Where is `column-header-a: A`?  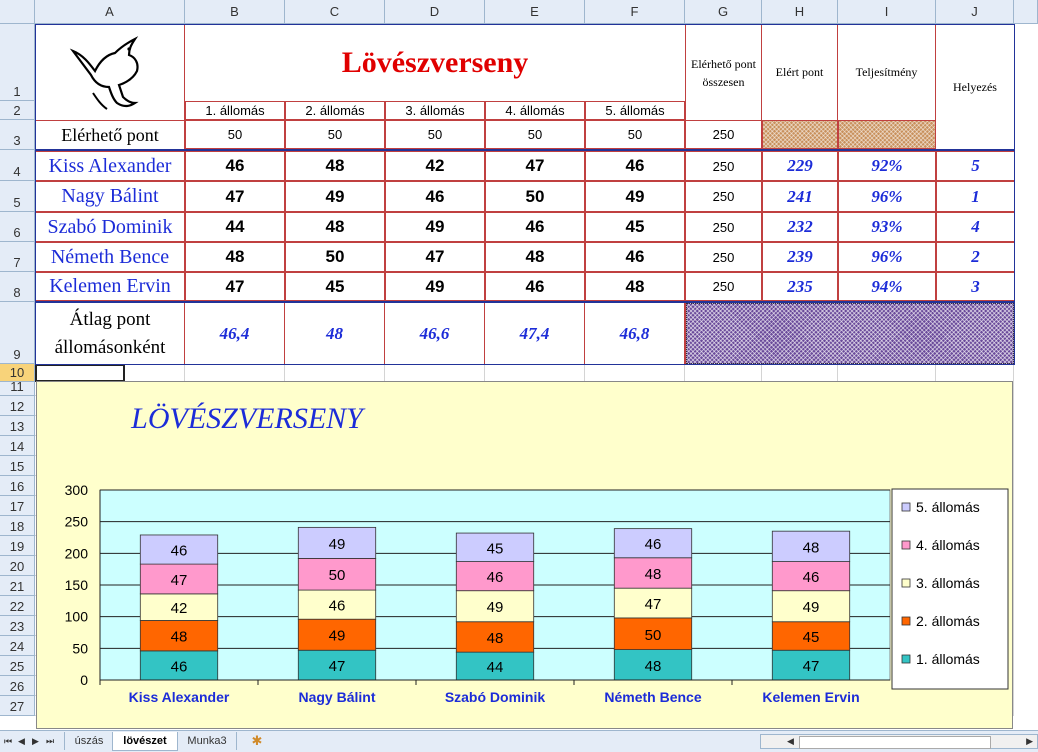
column-header-a: A is located at coordinates (110, 12).